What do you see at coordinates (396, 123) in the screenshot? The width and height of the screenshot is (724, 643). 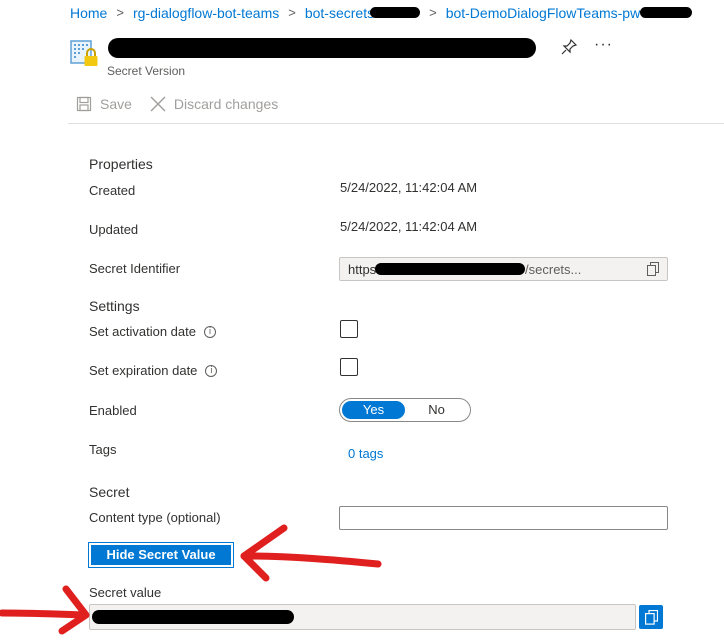 I see `header-divider` at bounding box center [396, 123].